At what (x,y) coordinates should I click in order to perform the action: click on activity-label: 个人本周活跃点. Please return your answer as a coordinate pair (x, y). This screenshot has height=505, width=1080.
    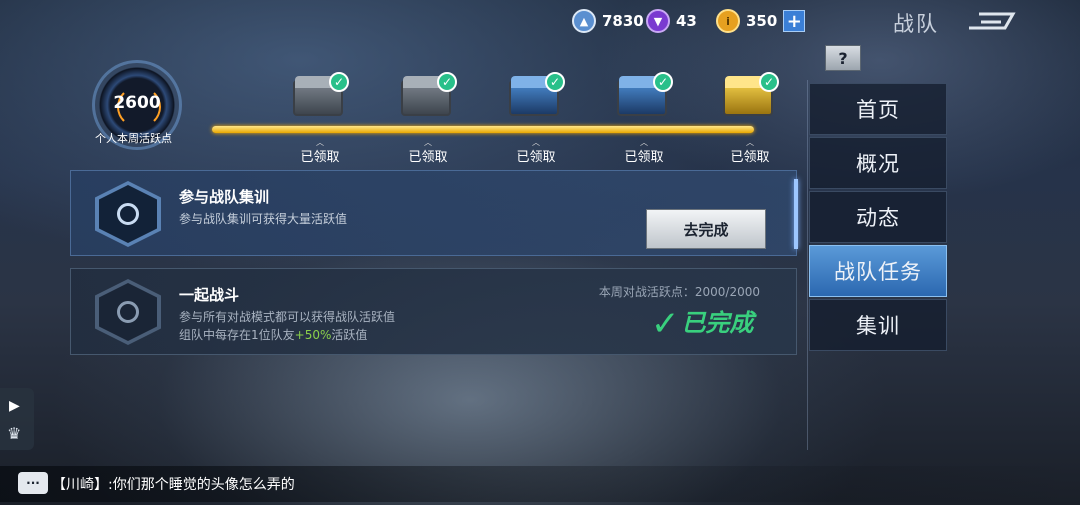
    Looking at the image, I should click on (133, 138).